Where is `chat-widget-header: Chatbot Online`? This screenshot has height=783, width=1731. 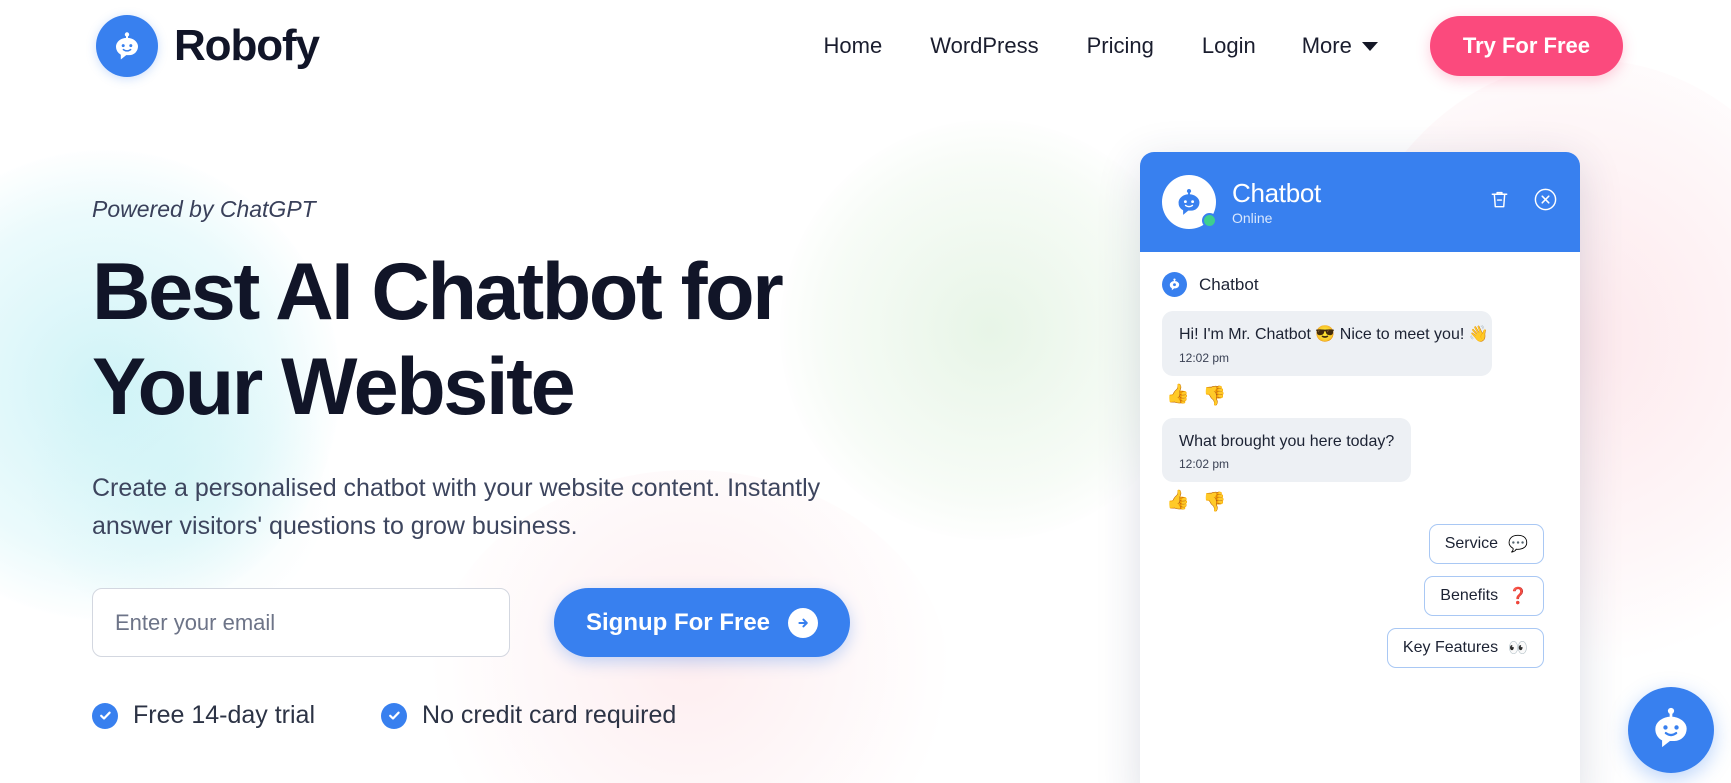 chat-widget-header: Chatbot Online is located at coordinates (1360, 202).